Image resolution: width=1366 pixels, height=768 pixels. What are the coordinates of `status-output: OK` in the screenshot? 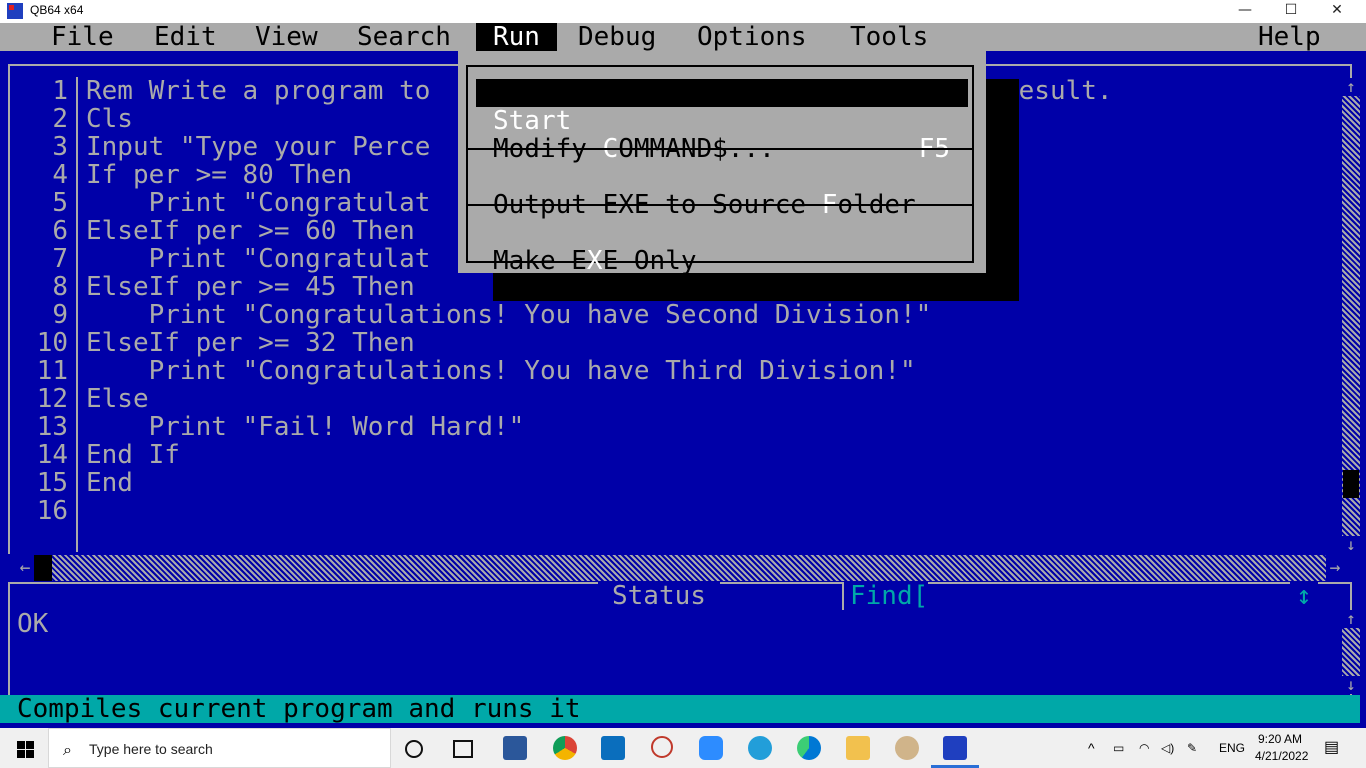 It's located at (33, 624).